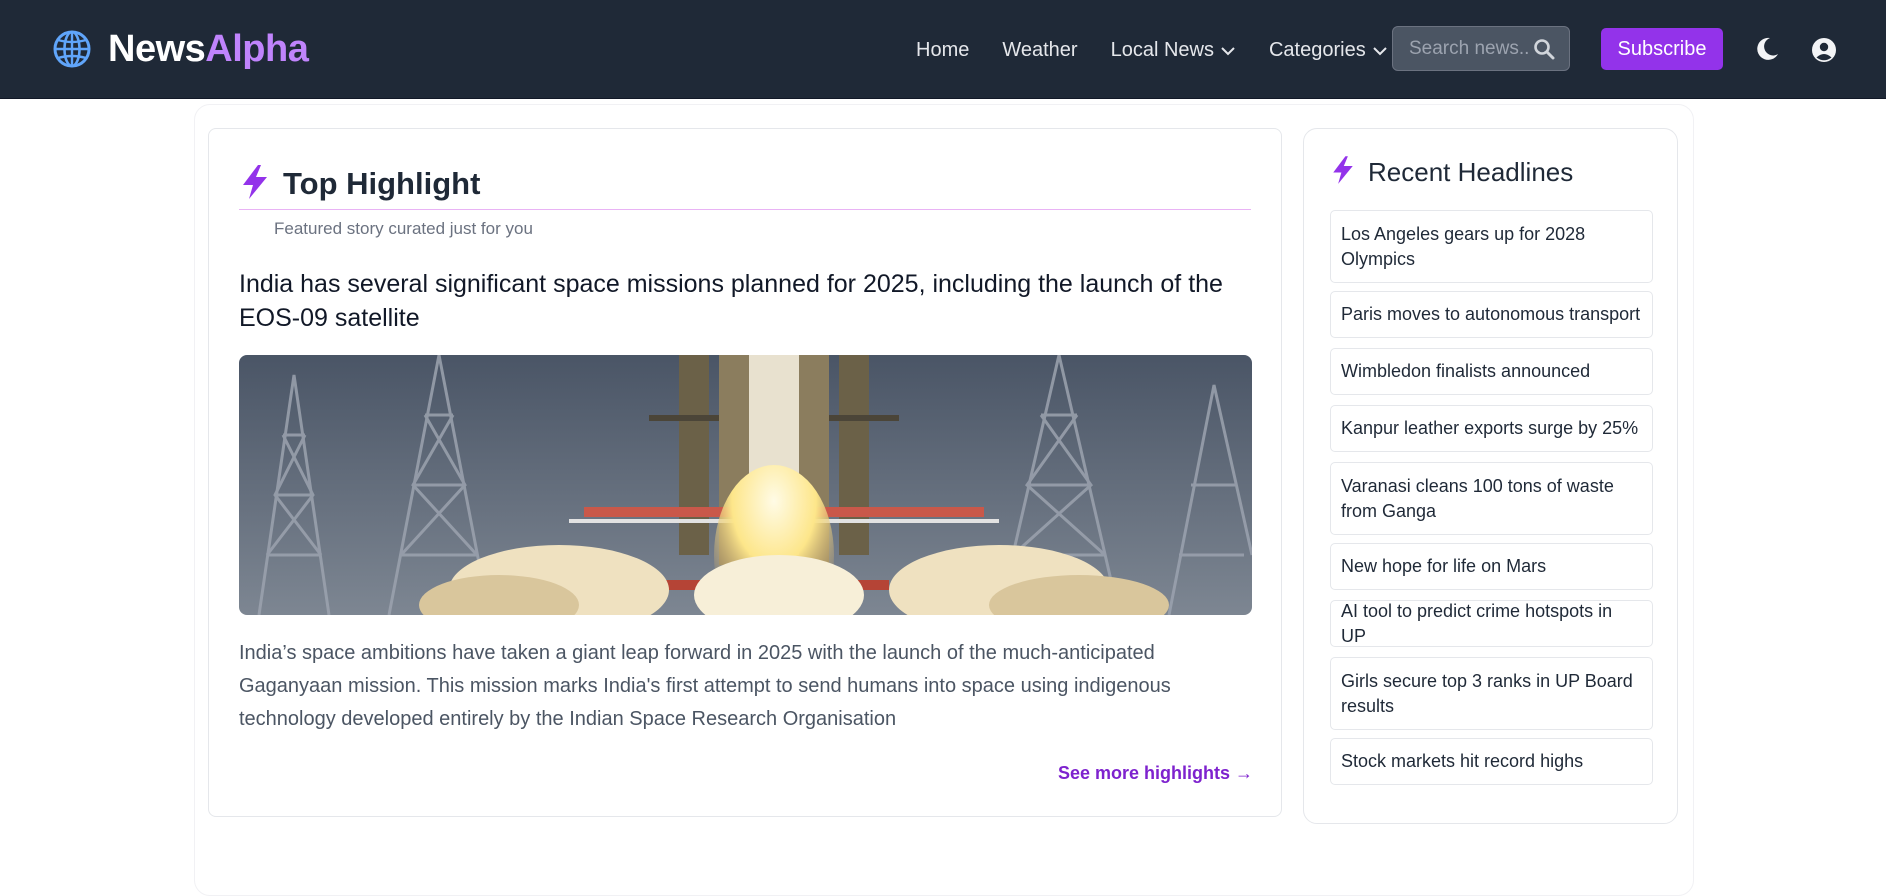 The width and height of the screenshot is (1886, 896). I want to click on nav-item-home: Home, so click(942, 50).